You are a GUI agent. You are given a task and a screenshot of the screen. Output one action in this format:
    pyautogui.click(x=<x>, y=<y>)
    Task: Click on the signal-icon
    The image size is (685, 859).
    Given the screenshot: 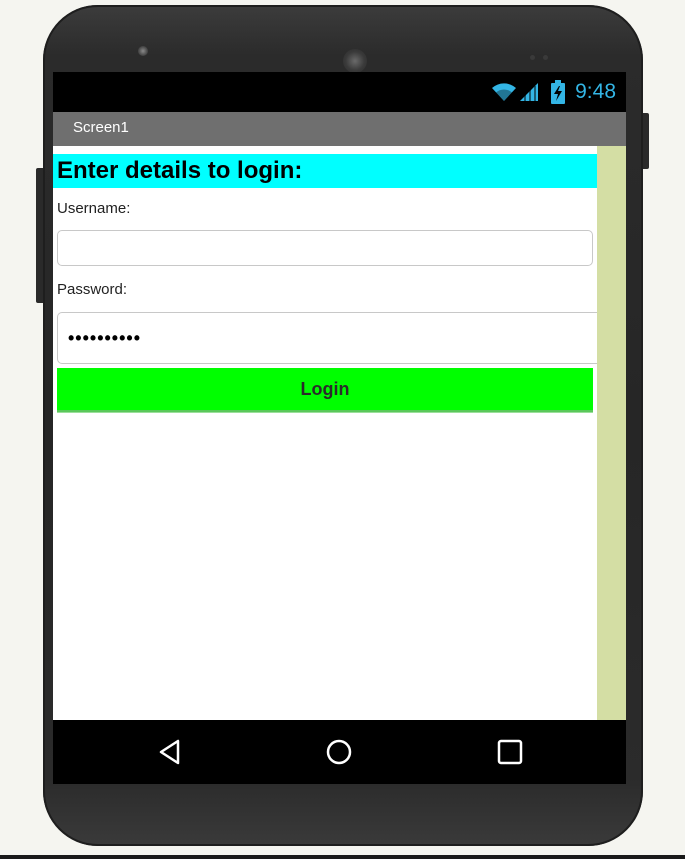 What is the action you would take?
    pyautogui.click(x=529, y=92)
    